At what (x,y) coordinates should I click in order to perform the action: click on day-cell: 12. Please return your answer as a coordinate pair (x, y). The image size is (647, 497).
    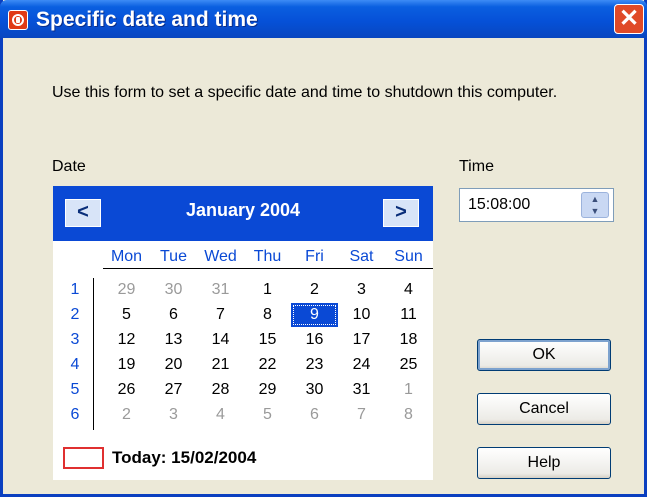
    Looking at the image, I should click on (126, 340).